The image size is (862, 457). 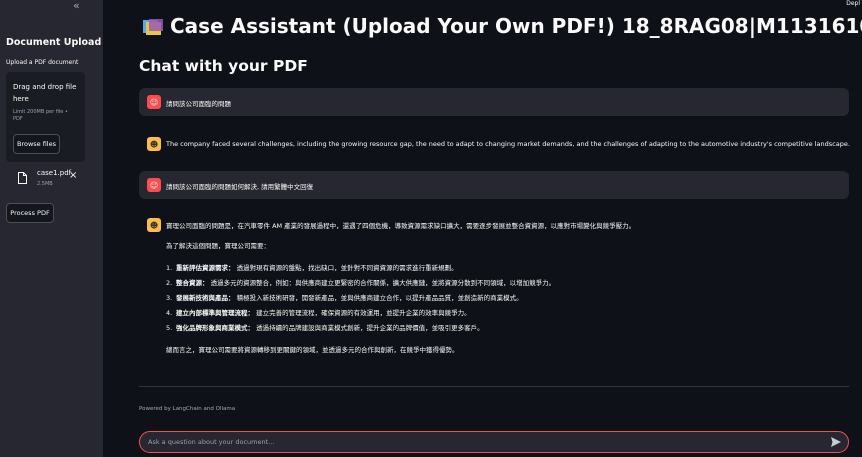 What do you see at coordinates (223, 66) in the screenshot?
I see `page-subtitle: Chat with your PDF` at bounding box center [223, 66].